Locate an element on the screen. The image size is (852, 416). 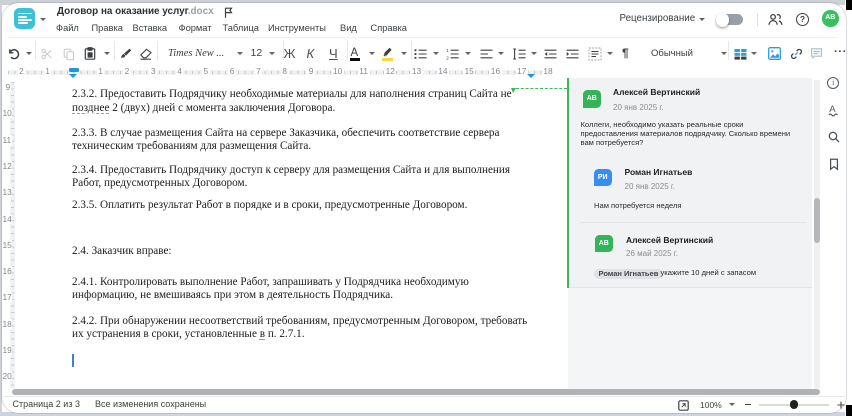
svg-text: A is located at coordinates (832, 109).